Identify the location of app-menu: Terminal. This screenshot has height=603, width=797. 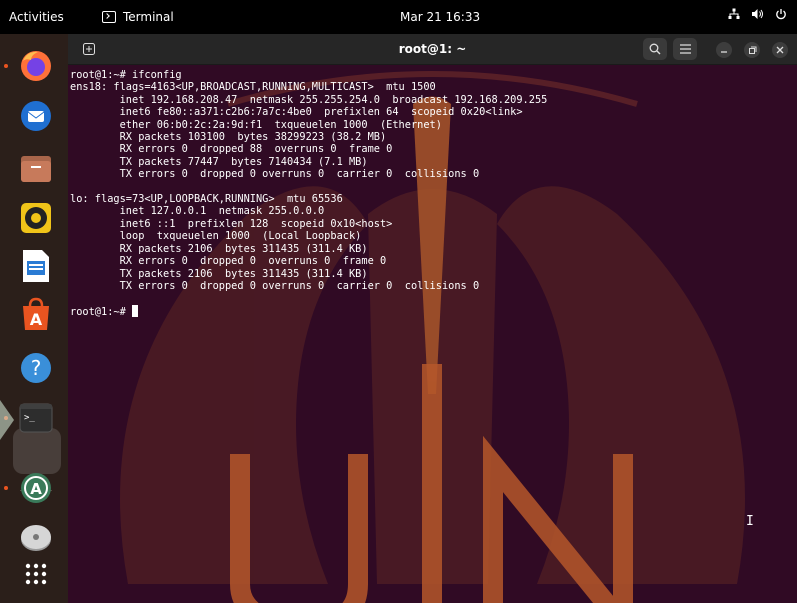
(138, 17).